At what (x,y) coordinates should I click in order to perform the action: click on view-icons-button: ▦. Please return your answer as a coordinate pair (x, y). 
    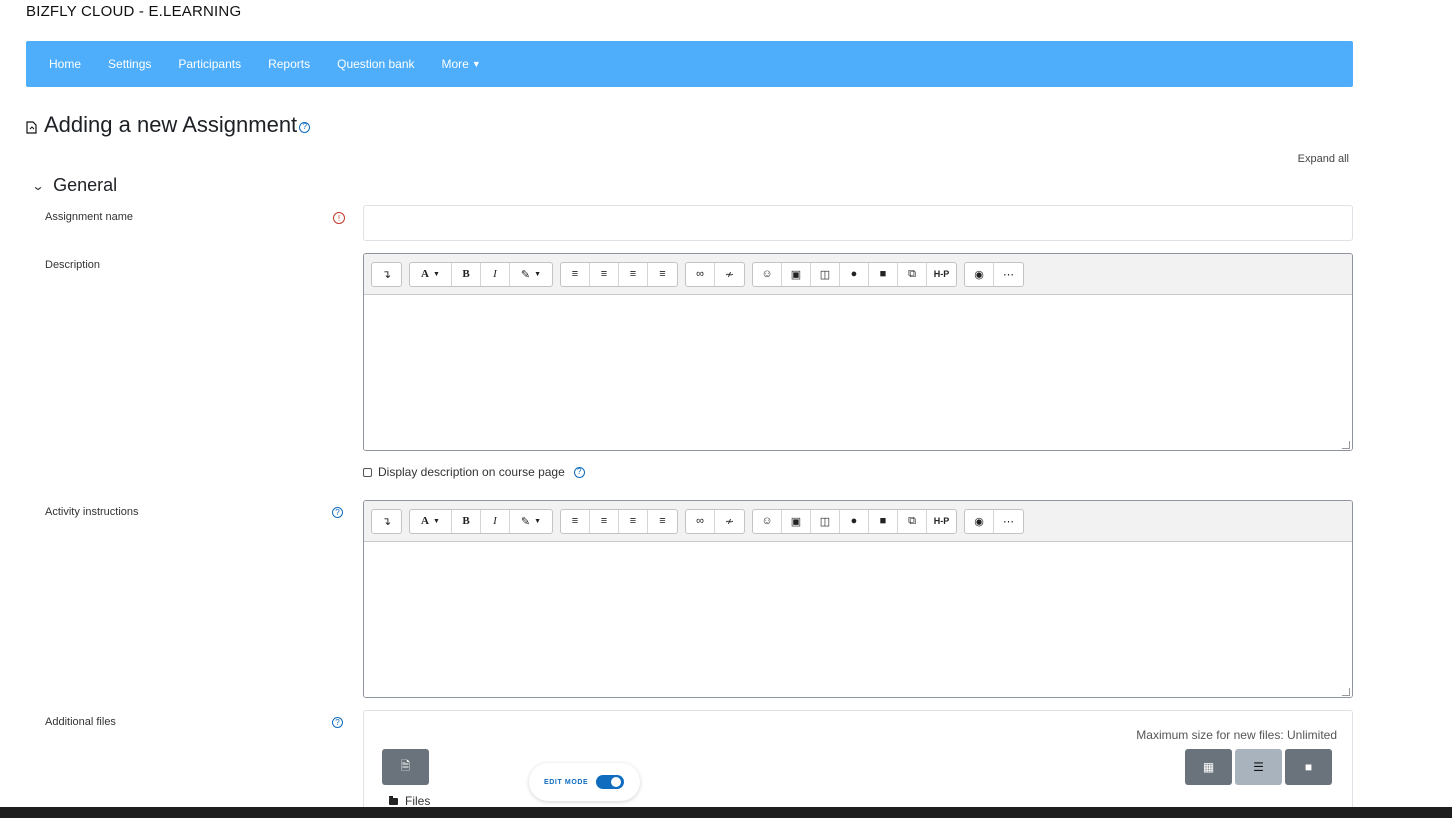
    Looking at the image, I should click on (1208, 767).